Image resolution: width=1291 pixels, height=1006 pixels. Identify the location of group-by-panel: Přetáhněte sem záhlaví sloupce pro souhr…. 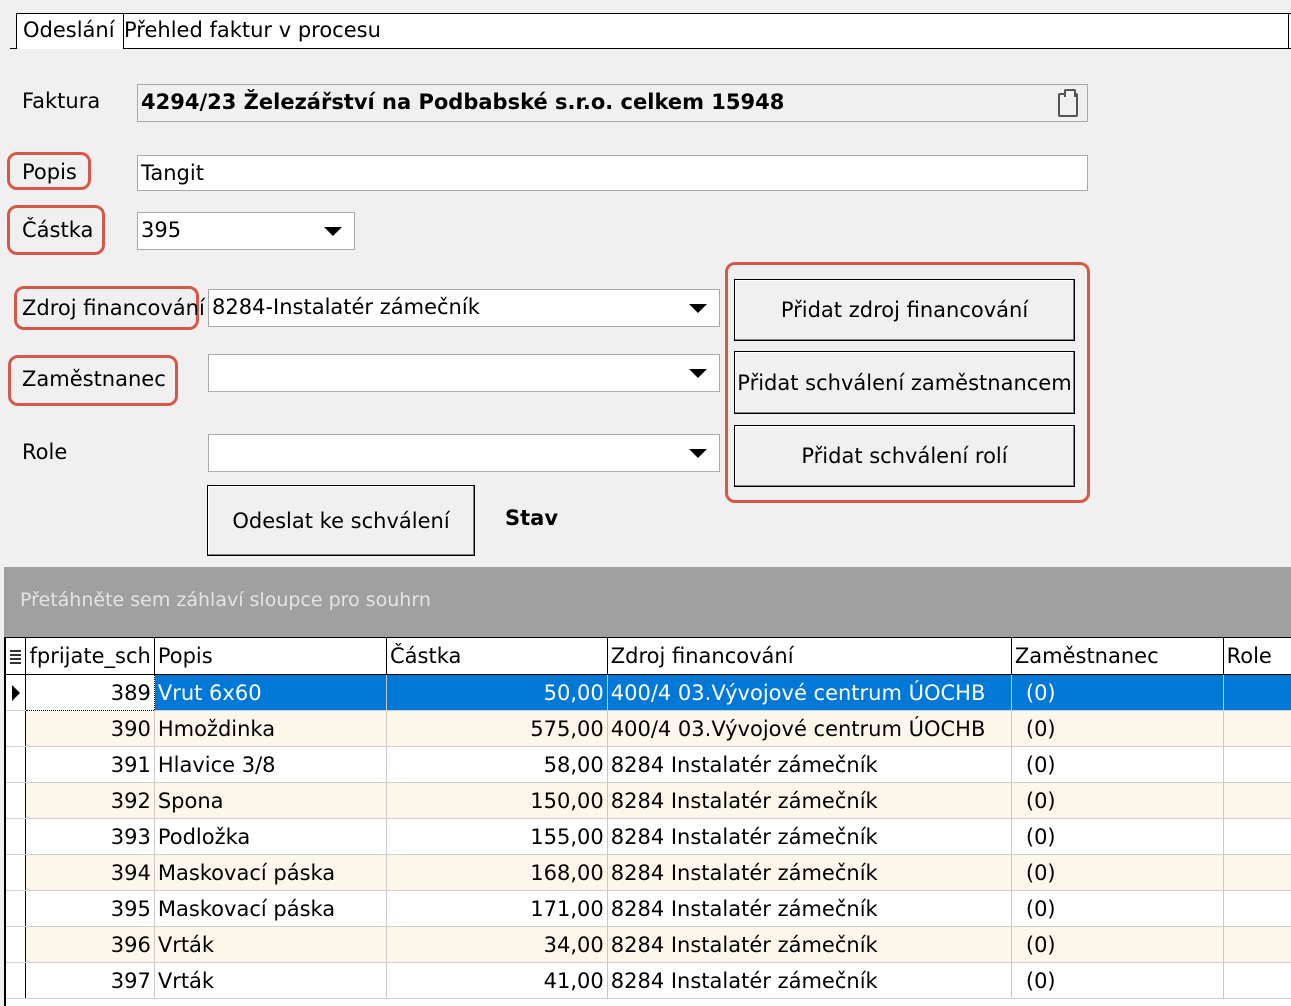
(647, 602).